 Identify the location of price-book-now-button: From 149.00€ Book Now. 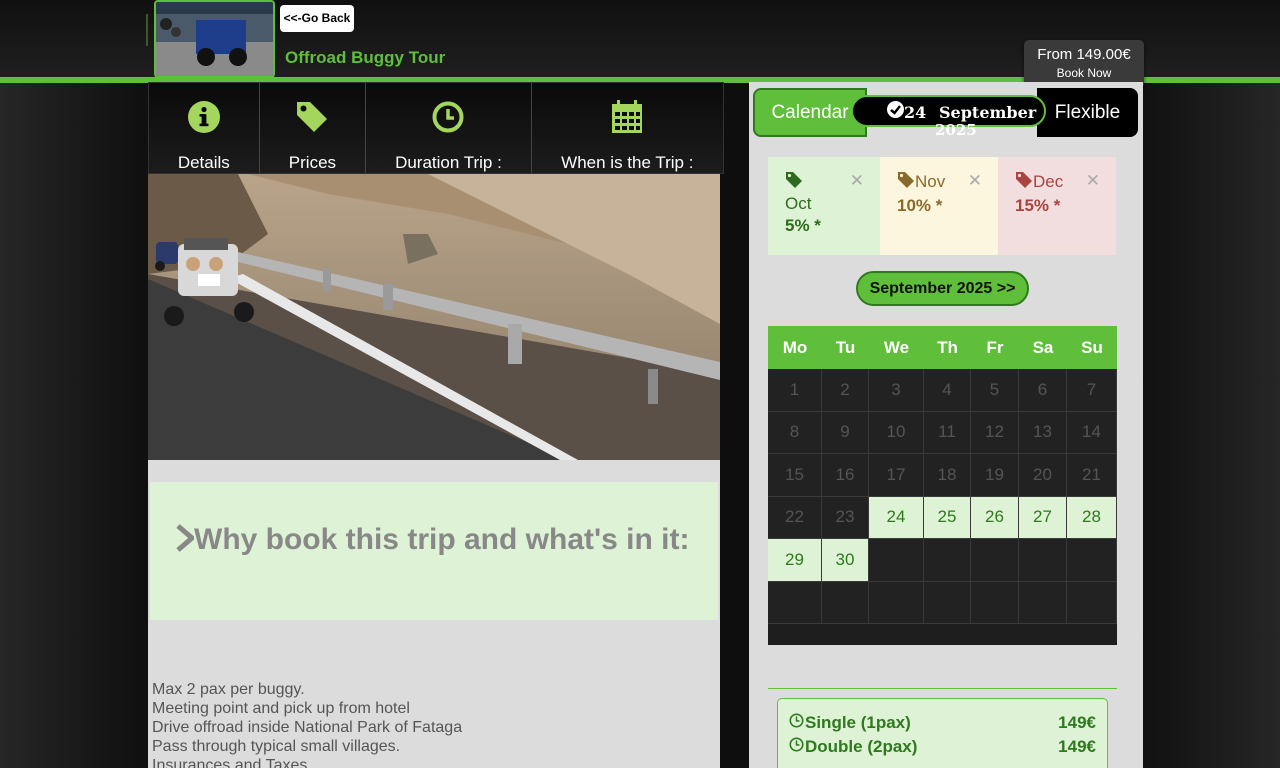
(1084, 64).